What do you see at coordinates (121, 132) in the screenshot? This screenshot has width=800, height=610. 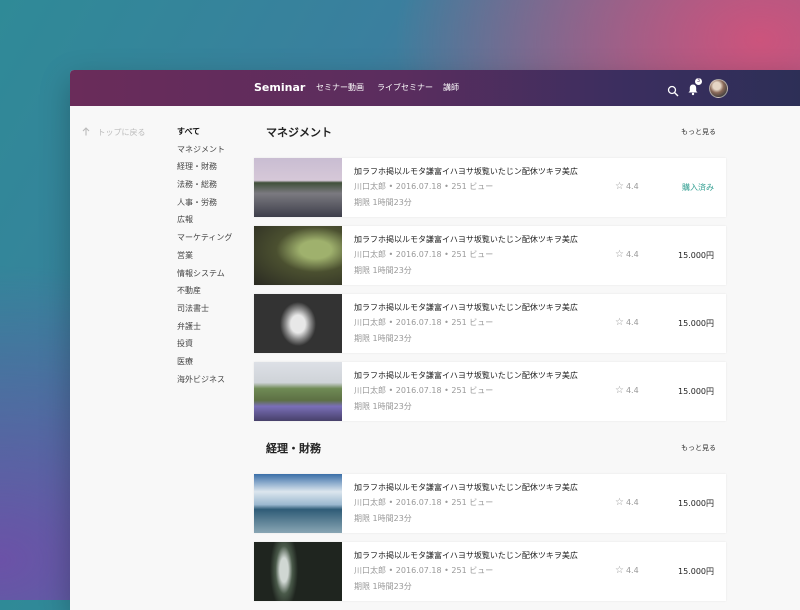 I see `back-to-top-label: トップに戻る` at bounding box center [121, 132].